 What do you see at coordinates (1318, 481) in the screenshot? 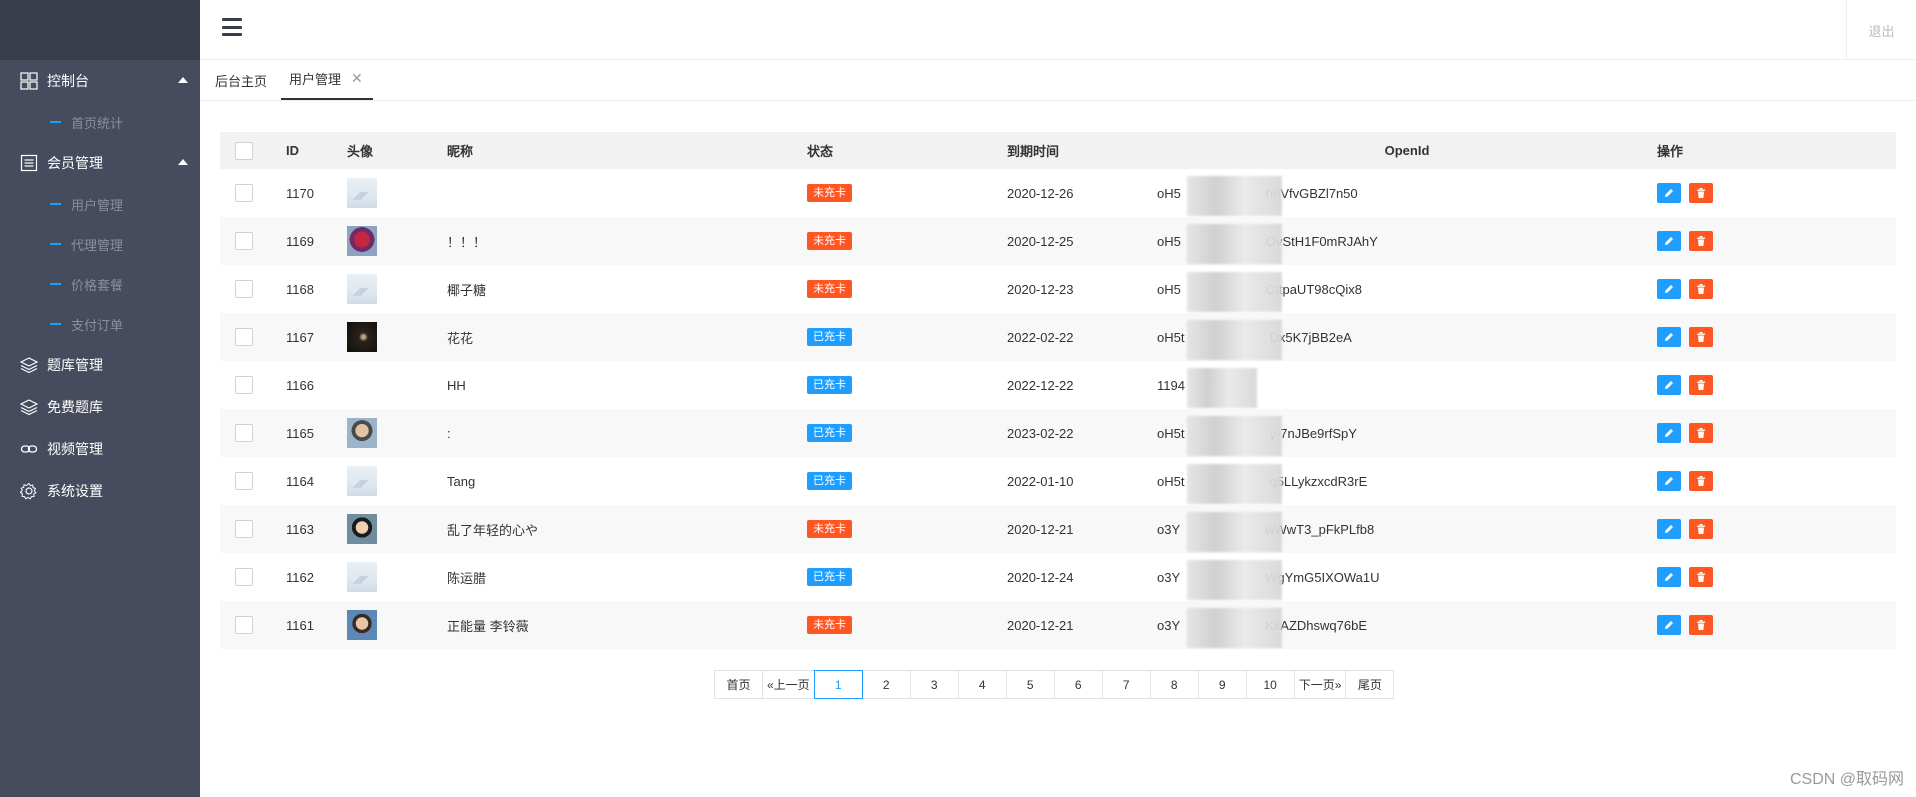
I see `openid-suffix: q5LLykzxcdR3rE` at bounding box center [1318, 481].